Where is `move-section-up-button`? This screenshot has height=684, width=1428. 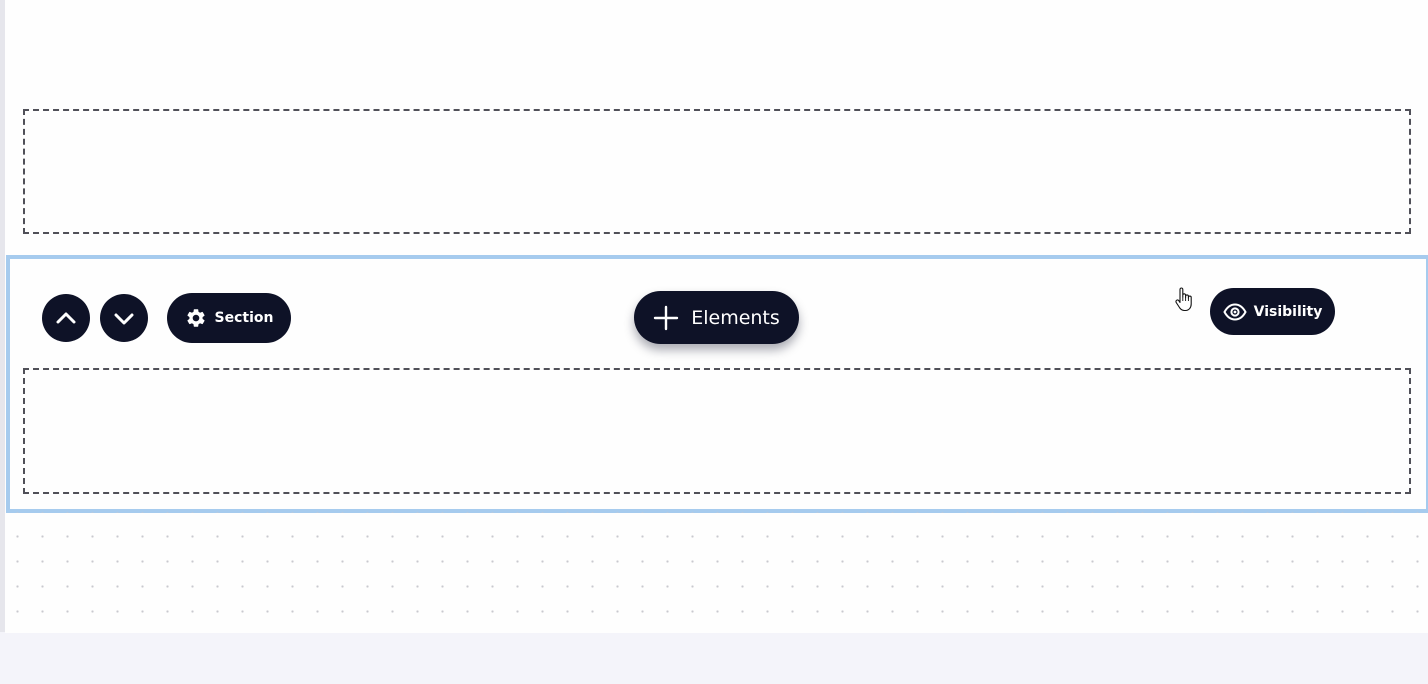
move-section-up-button is located at coordinates (66, 318).